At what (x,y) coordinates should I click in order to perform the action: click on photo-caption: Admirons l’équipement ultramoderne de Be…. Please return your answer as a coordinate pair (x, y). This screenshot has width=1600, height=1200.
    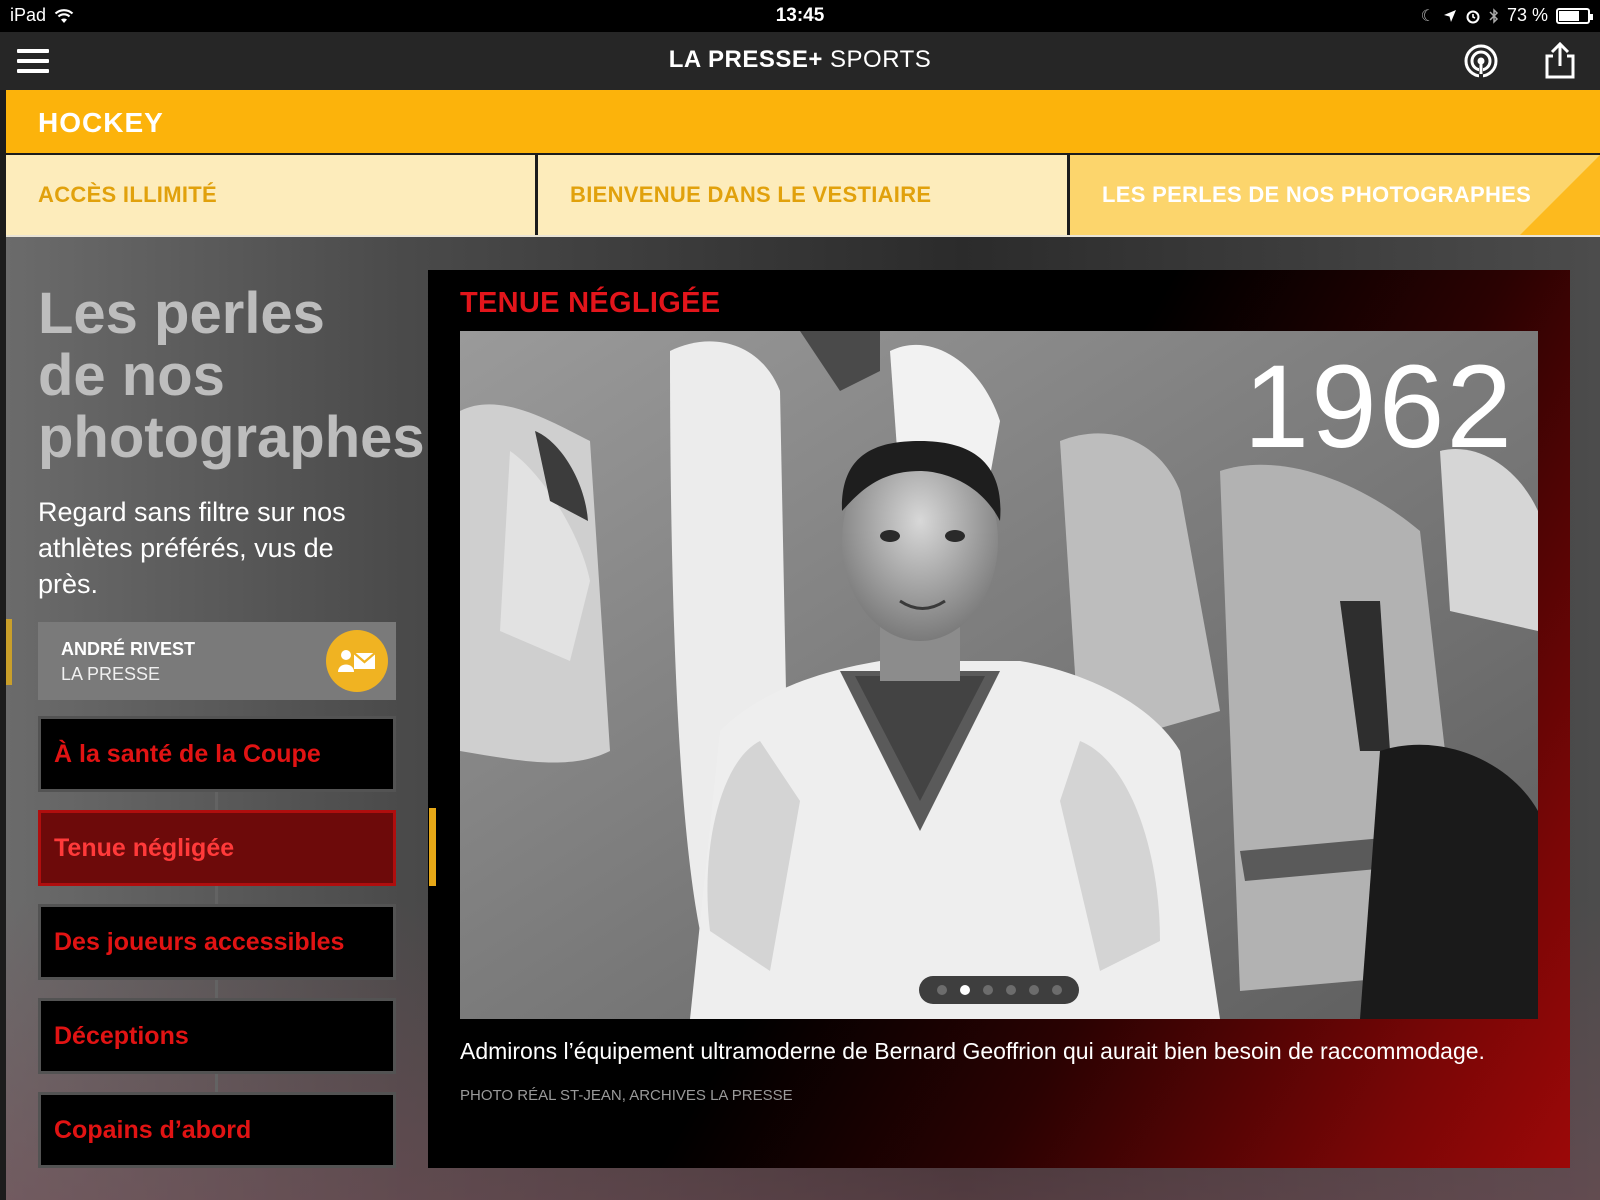
    Looking at the image, I should click on (972, 1051).